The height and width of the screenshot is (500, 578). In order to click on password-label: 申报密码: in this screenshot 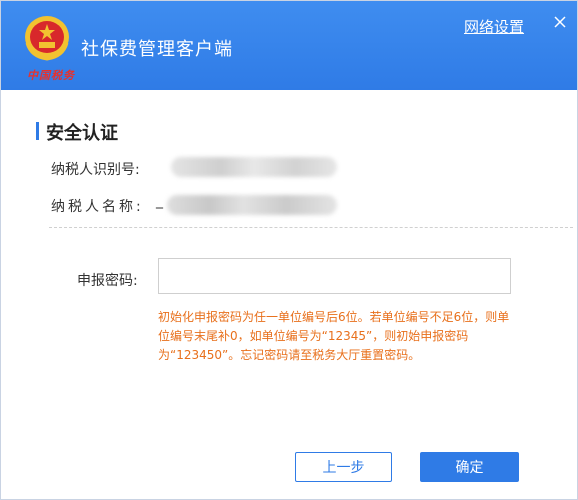, I will do `click(107, 281)`.